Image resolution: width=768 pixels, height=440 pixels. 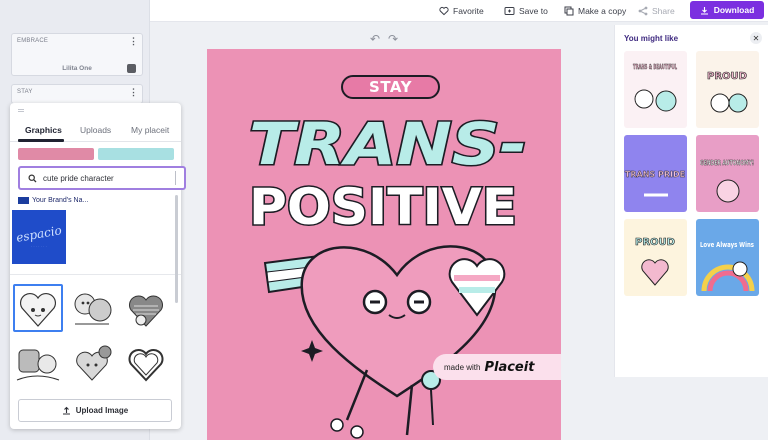 I want to click on heart-icon, so click(x=444, y=10).